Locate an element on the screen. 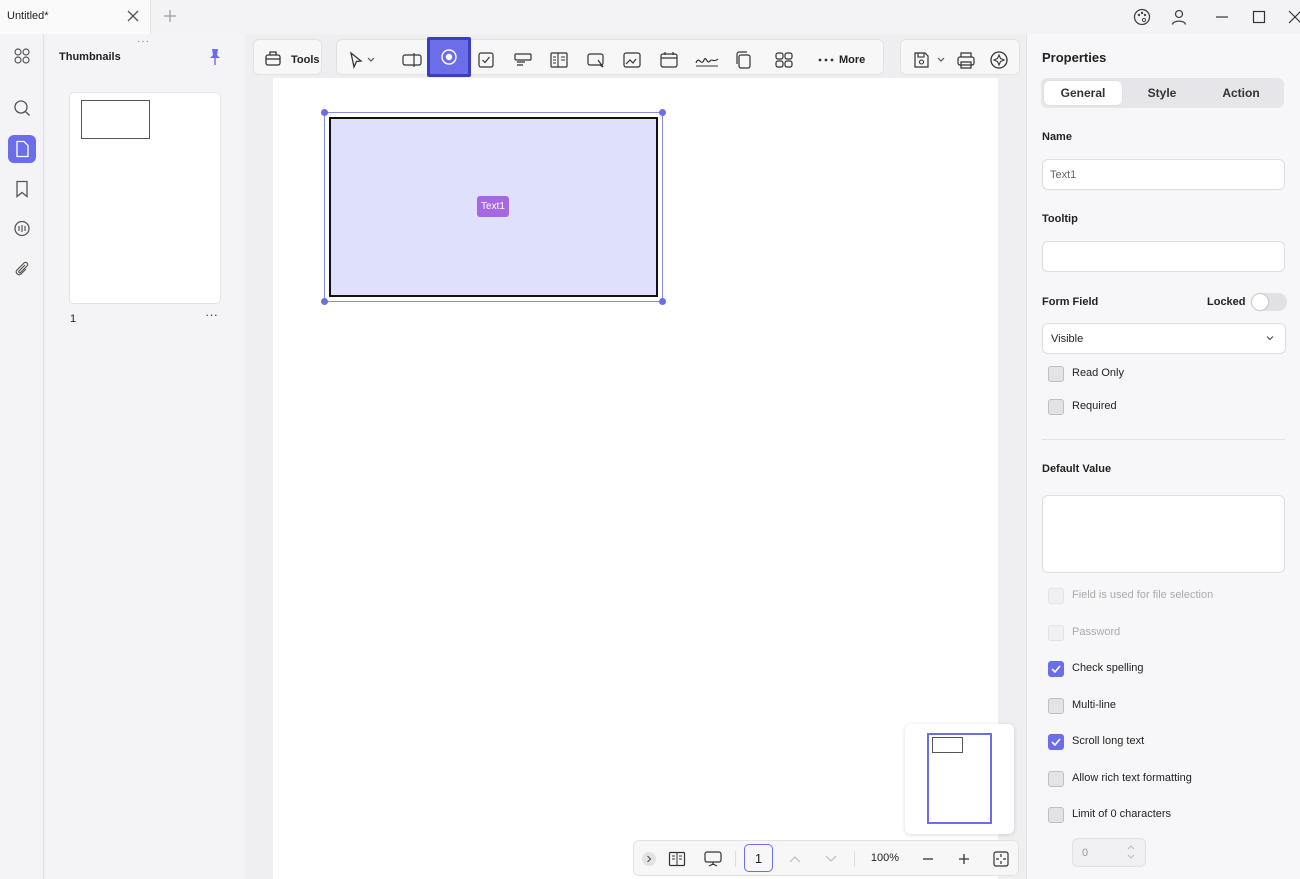 This screenshot has width=1300, height=879. locked-label: Locked is located at coordinates (1226, 302).